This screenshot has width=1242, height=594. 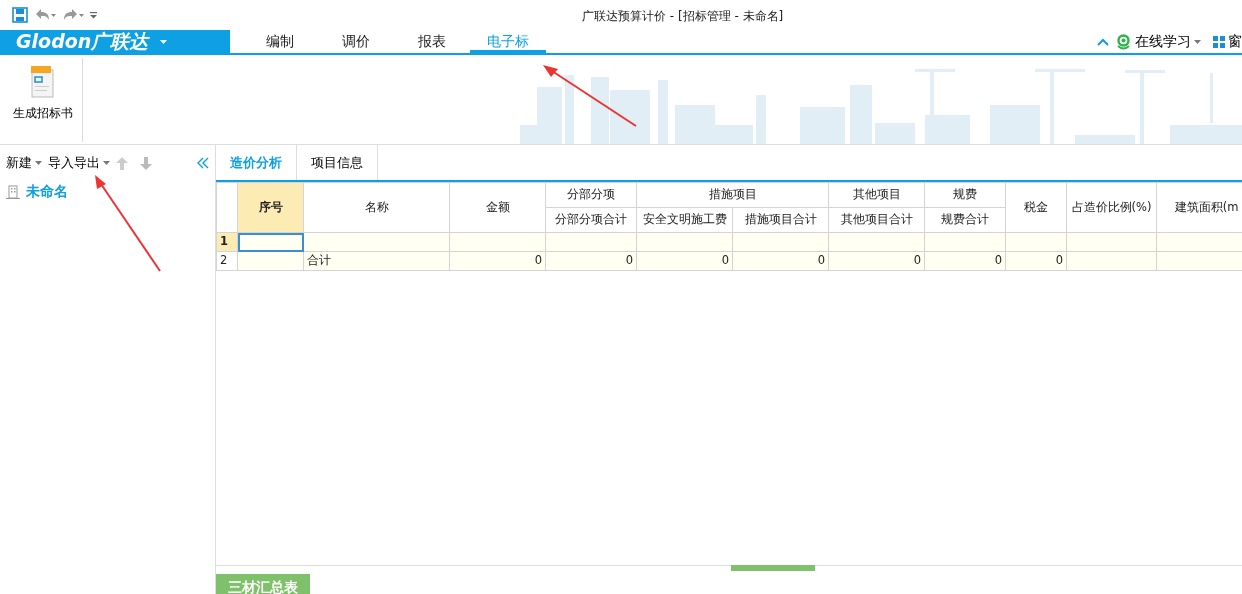 What do you see at coordinates (93, 15) in the screenshot?
I see `customize-icon` at bounding box center [93, 15].